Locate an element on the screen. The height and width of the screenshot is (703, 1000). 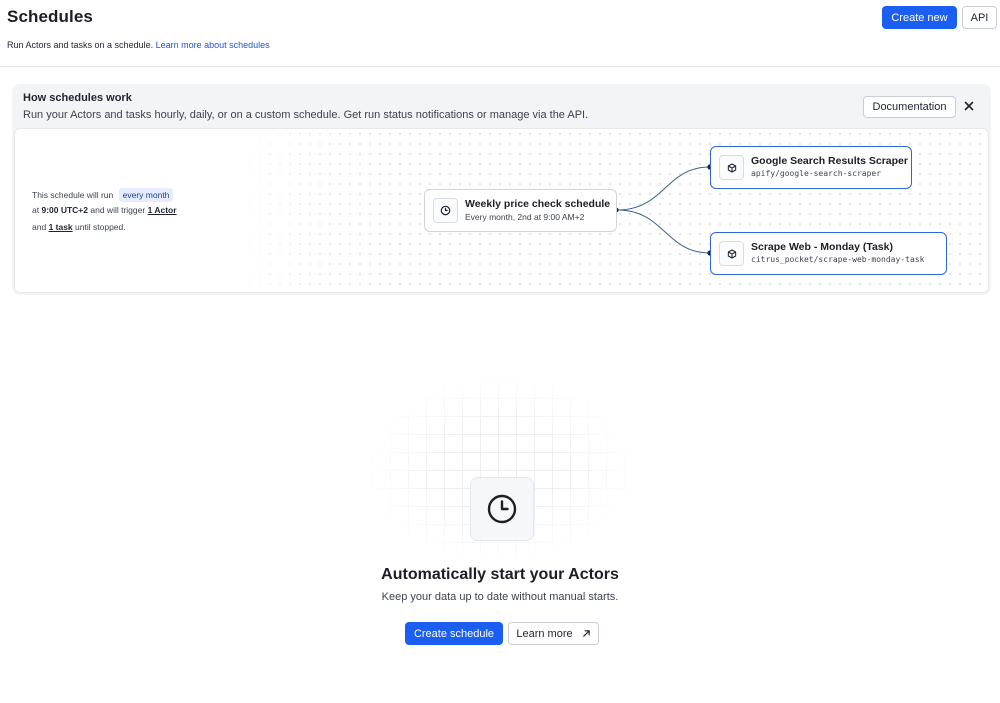
empty-state-title: Automatically start your Actors is located at coordinates (500, 574).